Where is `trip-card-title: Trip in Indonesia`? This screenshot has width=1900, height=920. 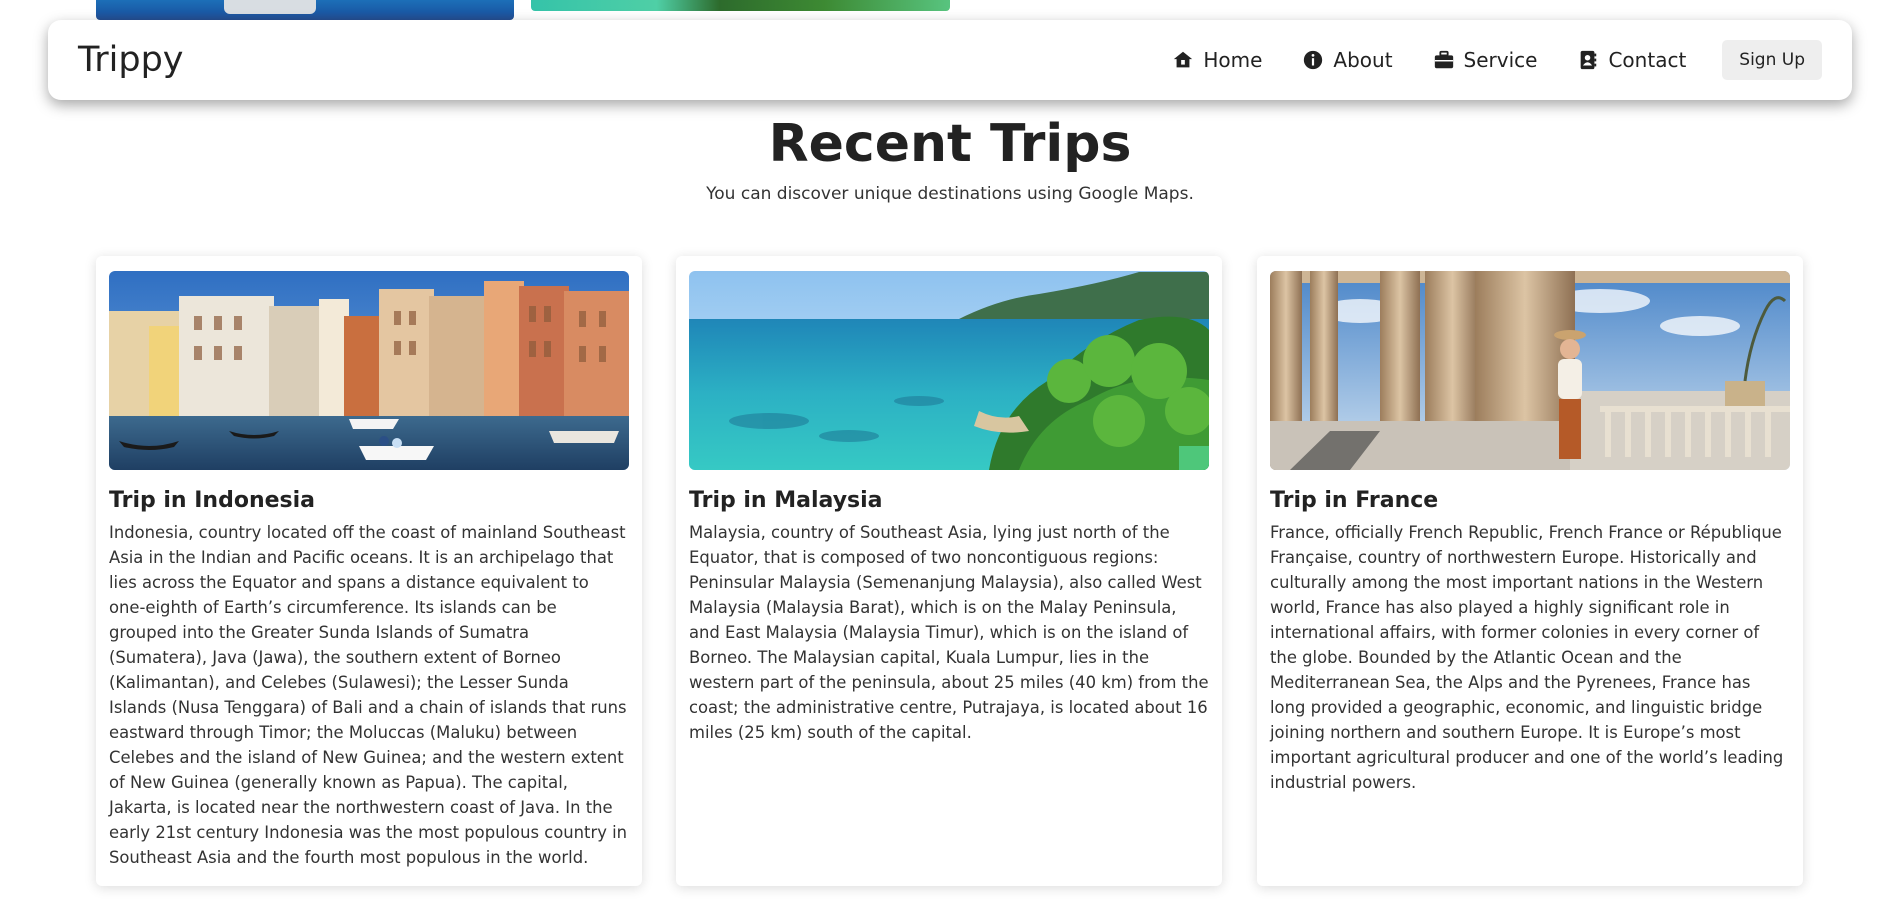
trip-card-title: Trip in Indonesia is located at coordinates (212, 500).